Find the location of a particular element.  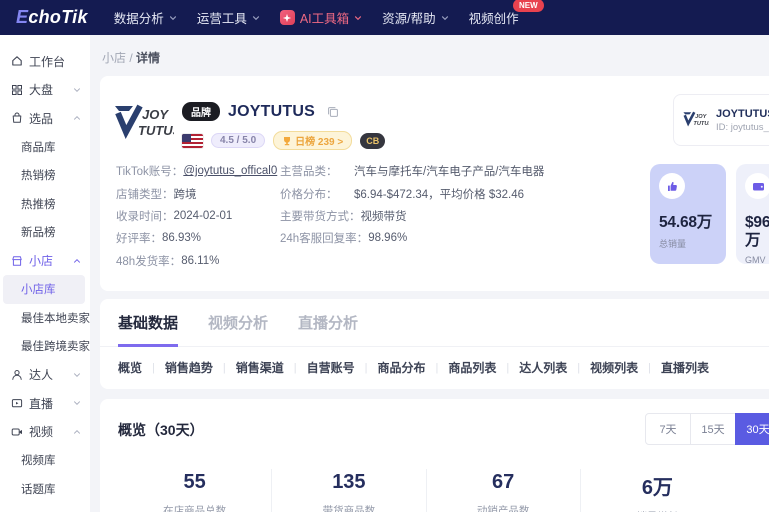

gmv-value: $962.万 is located at coordinates (757, 231).